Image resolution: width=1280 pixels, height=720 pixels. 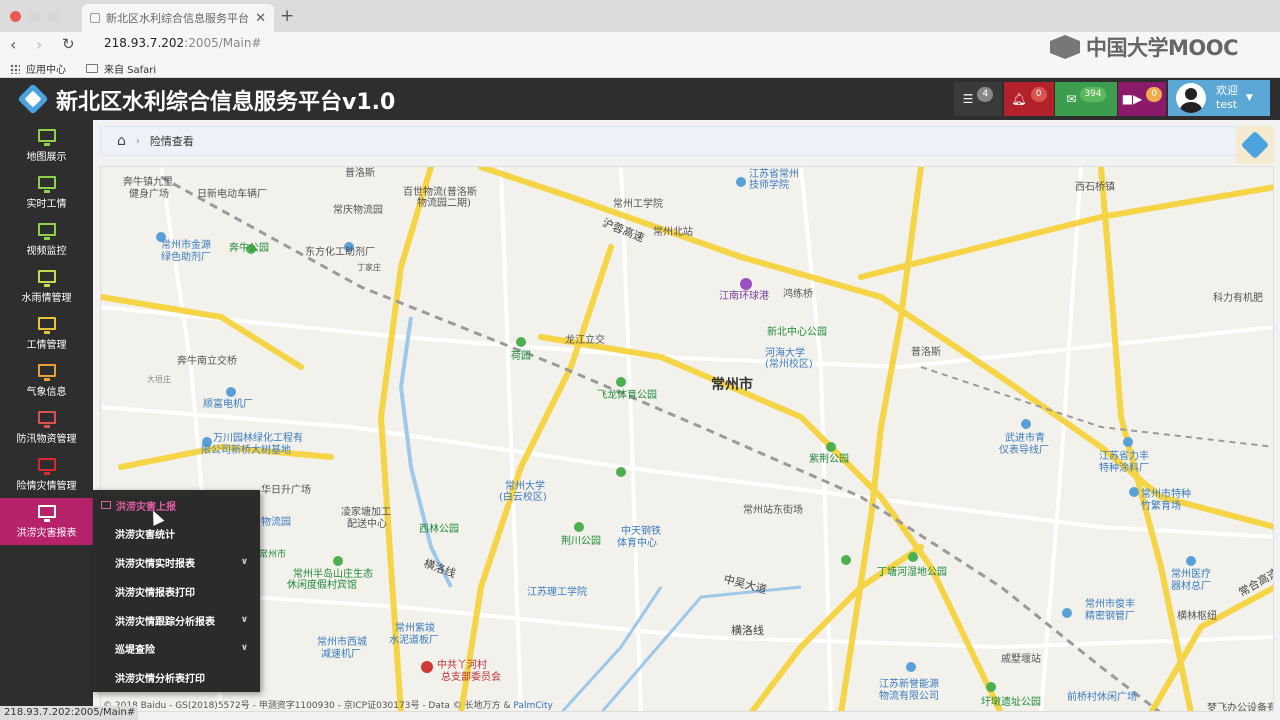 What do you see at coordinates (176, 620) in the screenshot?
I see `submenu-item-tracking: 洪涝灾情跟踪分析报表 ∨` at bounding box center [176, 620].